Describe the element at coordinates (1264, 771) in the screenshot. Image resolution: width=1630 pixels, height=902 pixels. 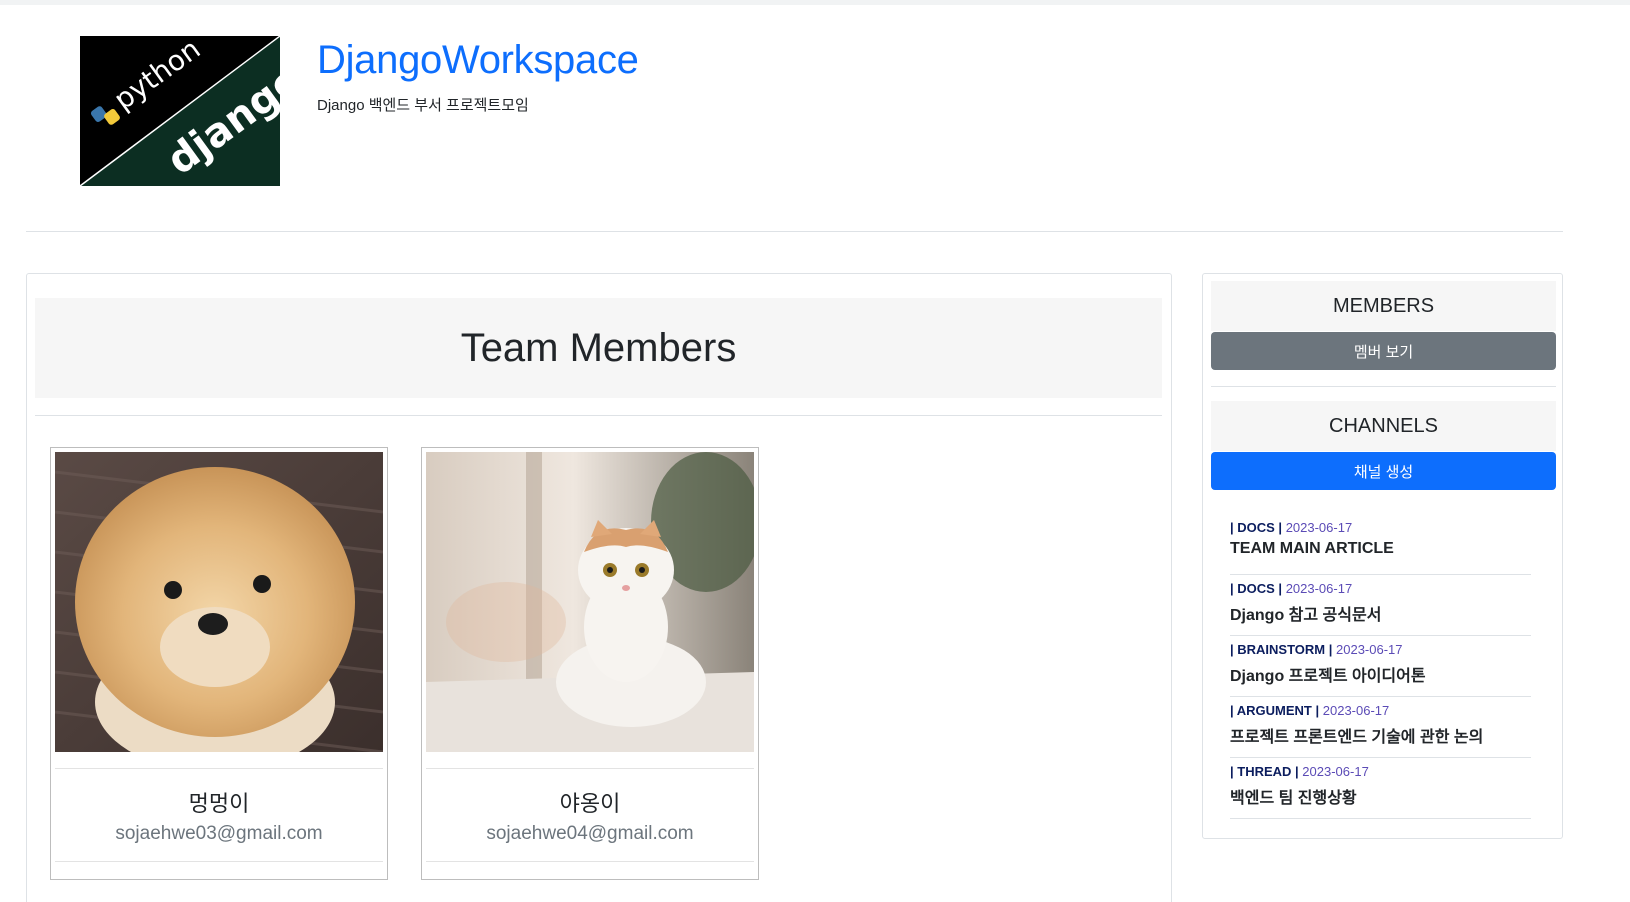
I see `channel-type: | THREAD |` at that location.